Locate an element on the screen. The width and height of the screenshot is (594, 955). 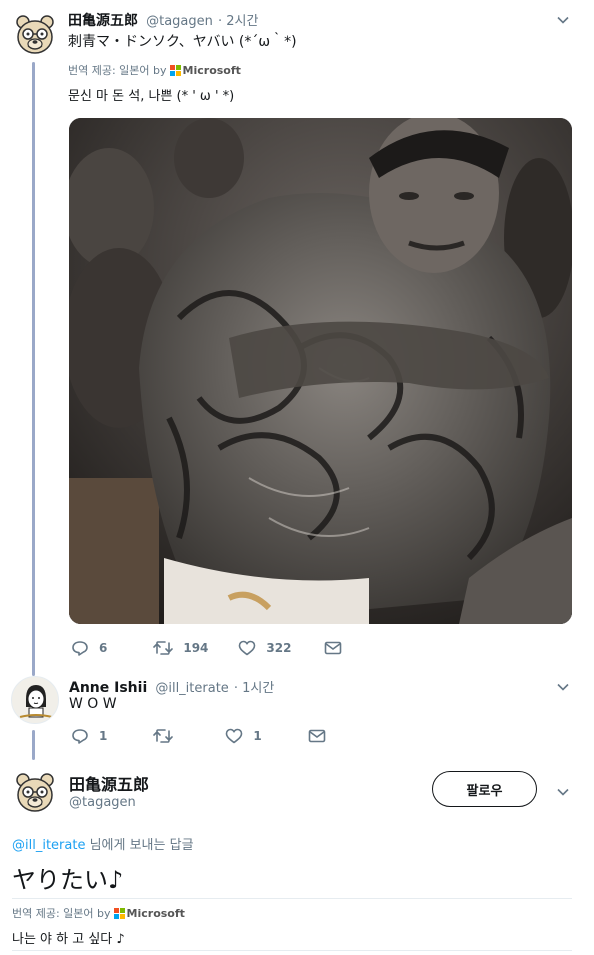
girl-avatar-icon is located at coordinates (36, 701).